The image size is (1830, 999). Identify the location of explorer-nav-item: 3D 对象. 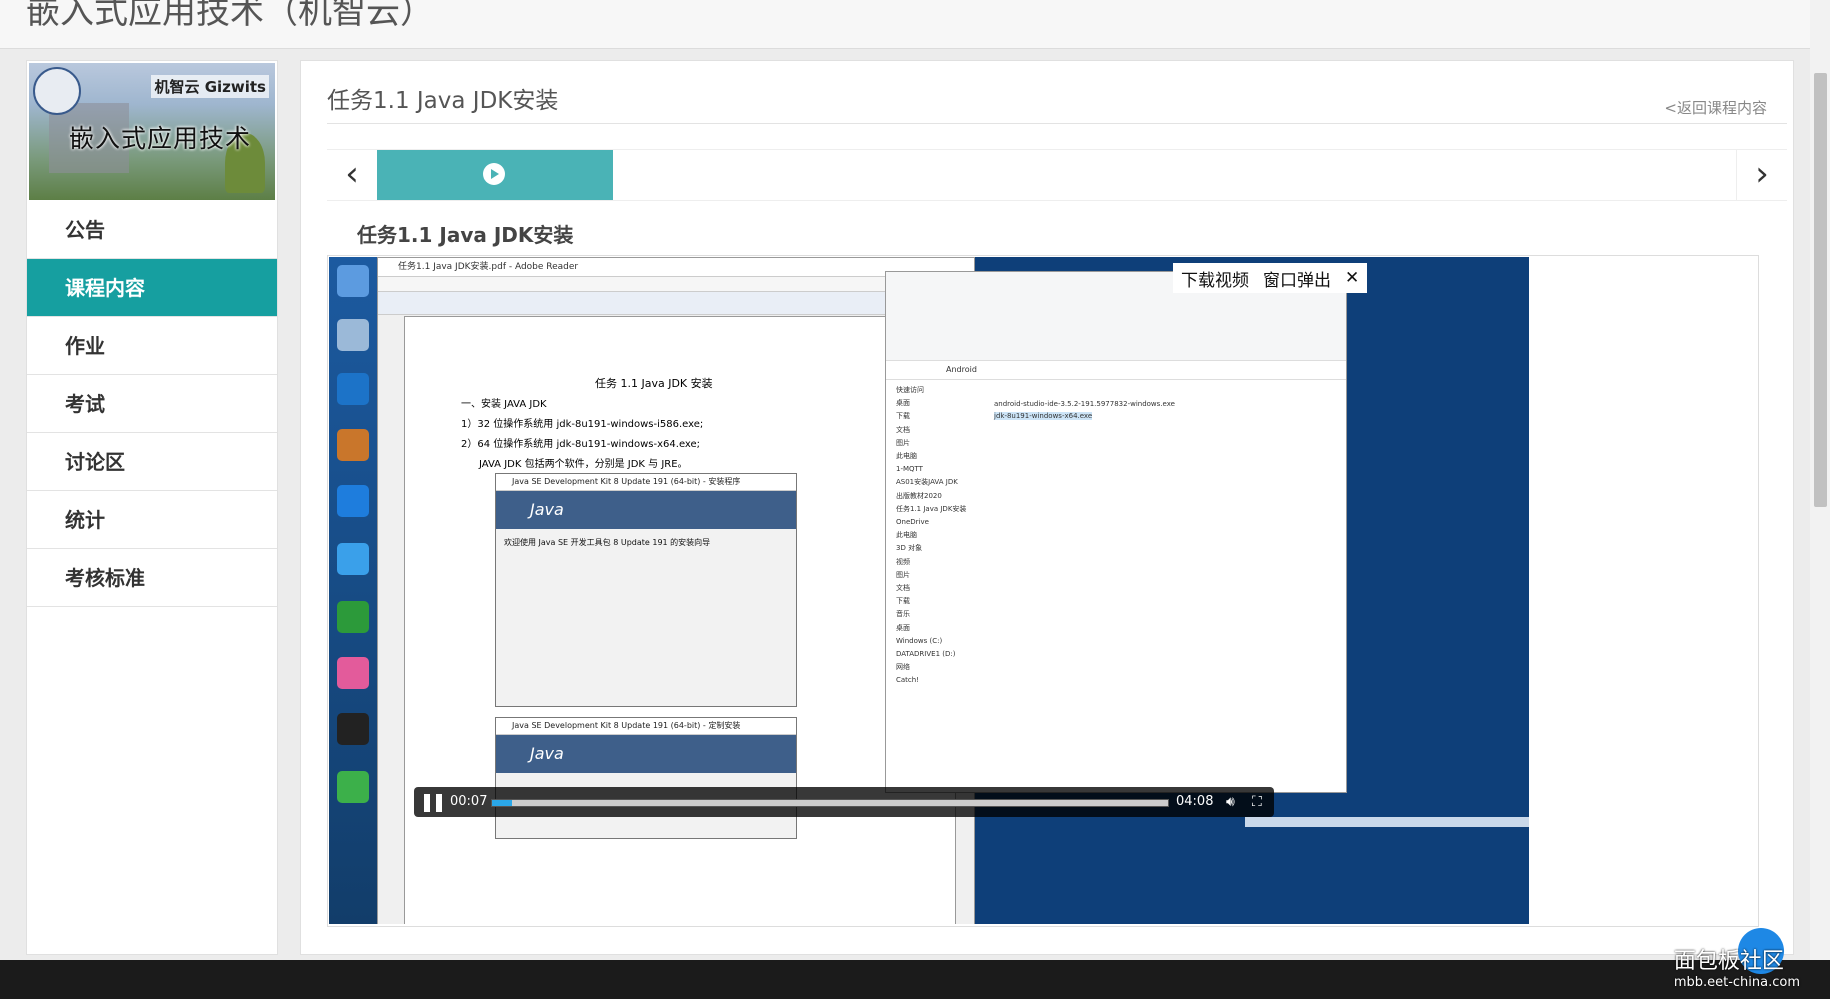
(909, 548).